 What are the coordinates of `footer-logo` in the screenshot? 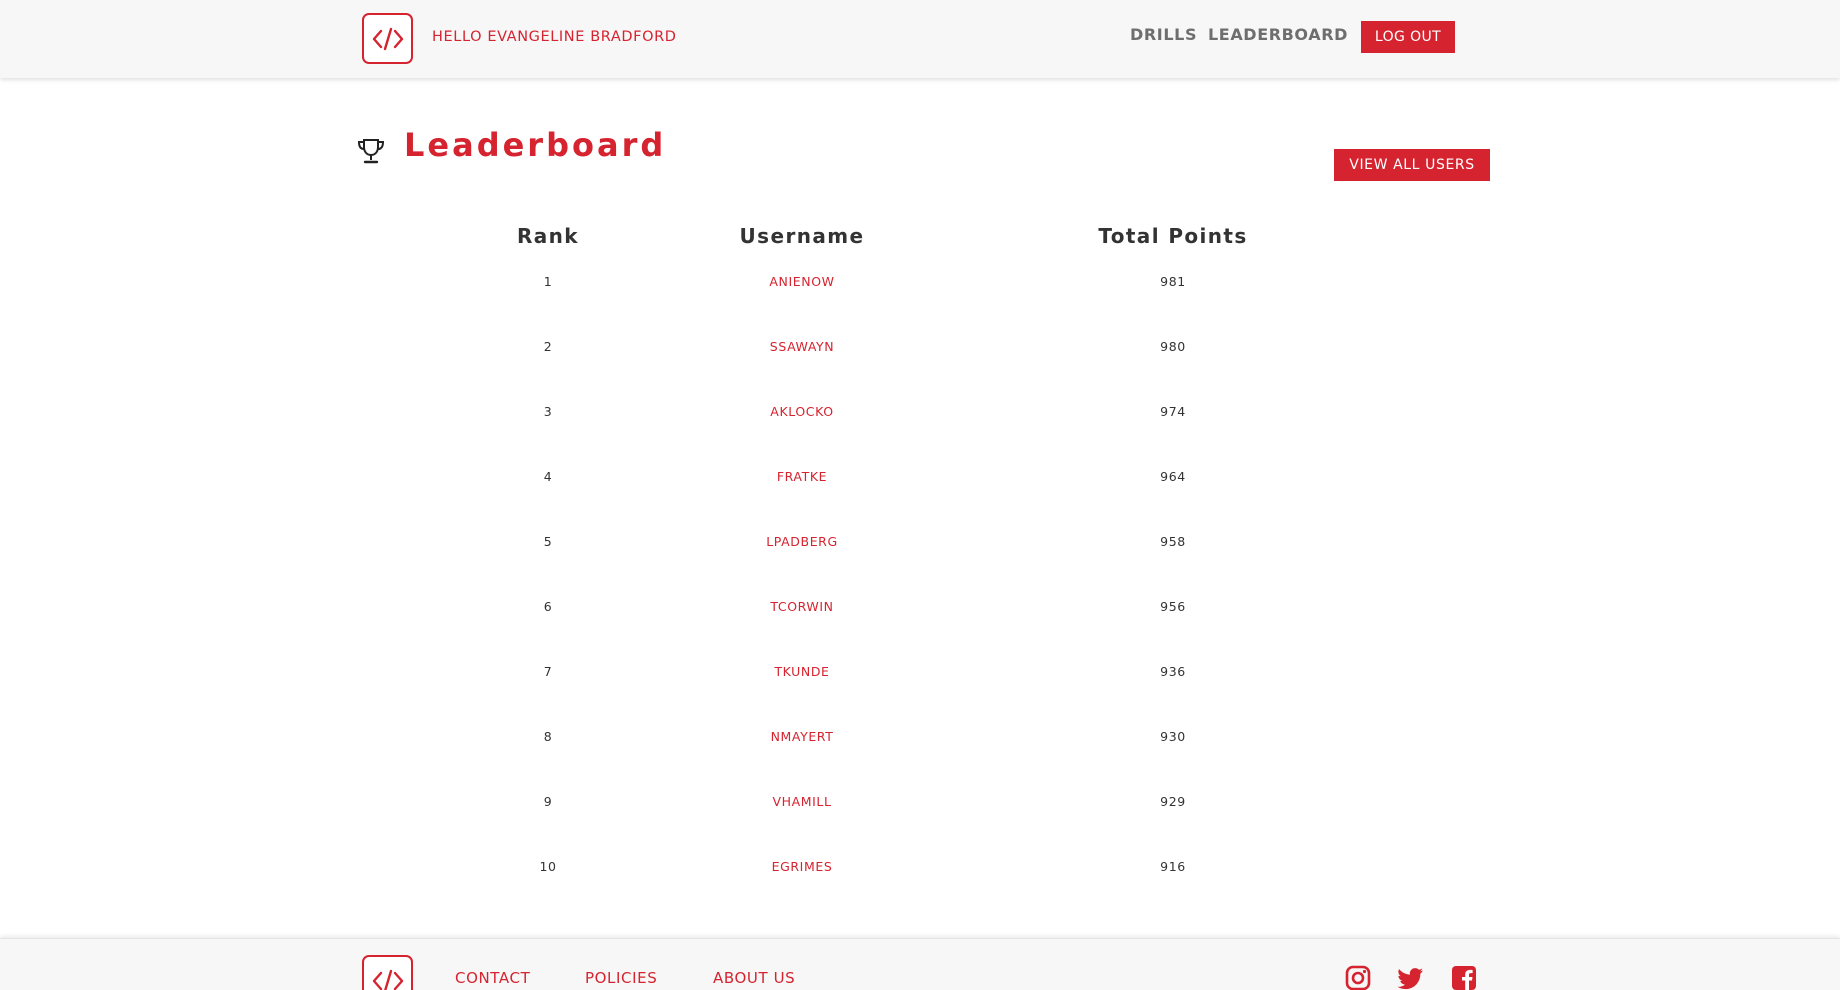 It's located at (387, 972).